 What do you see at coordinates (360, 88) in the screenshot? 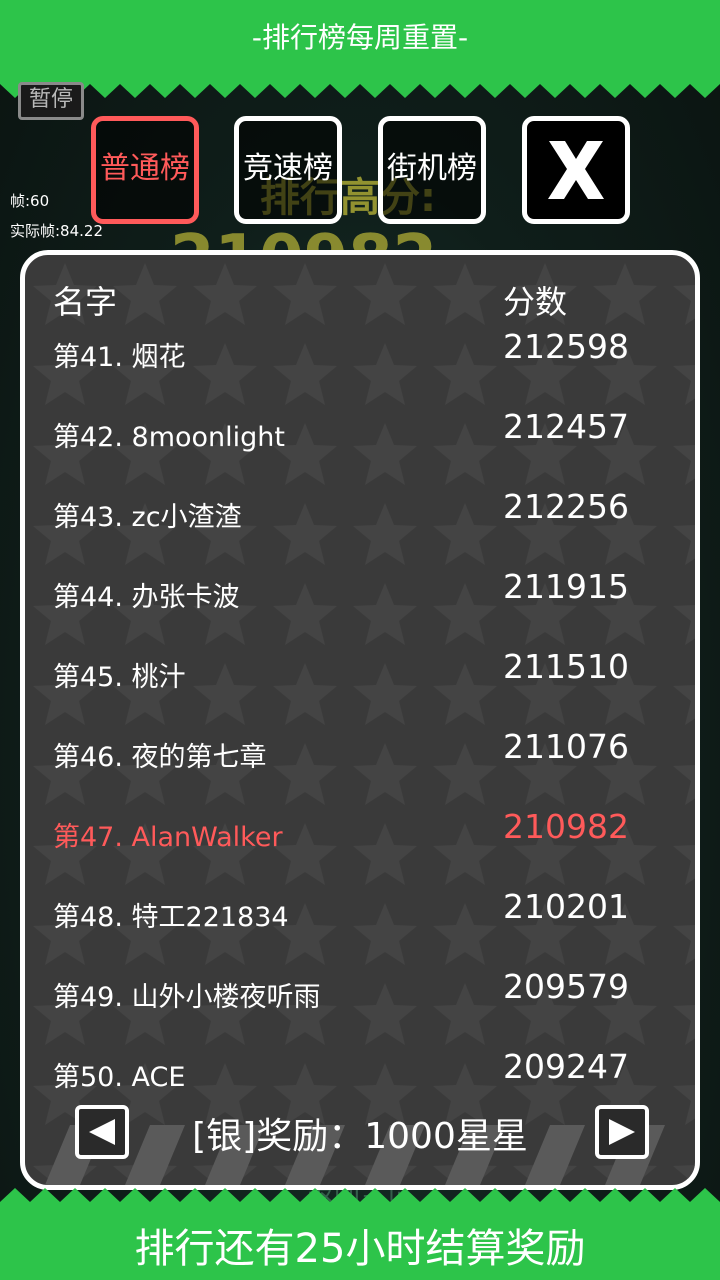
I see `top-zigzag-edge` at bounding box center [360, 88].